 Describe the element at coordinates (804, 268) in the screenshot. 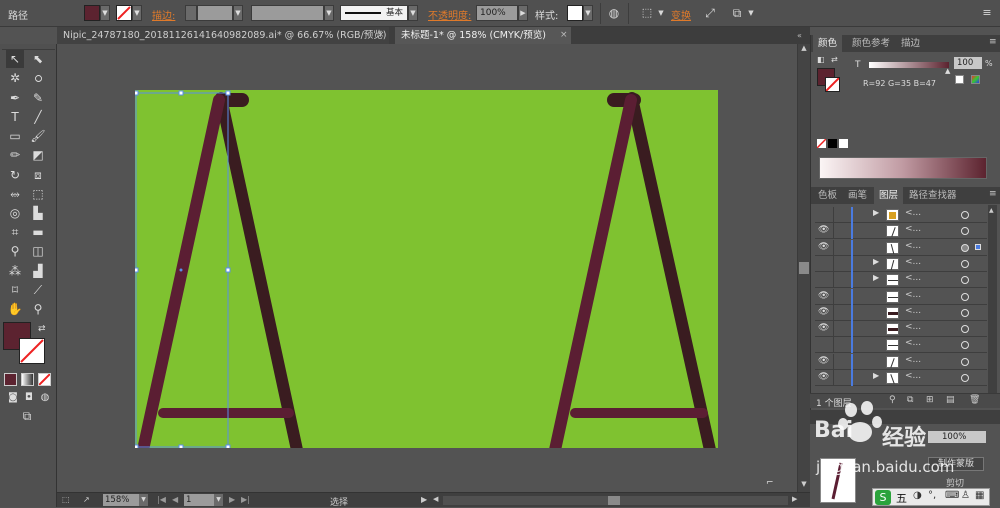

I see `scroll-thumb` at that location.